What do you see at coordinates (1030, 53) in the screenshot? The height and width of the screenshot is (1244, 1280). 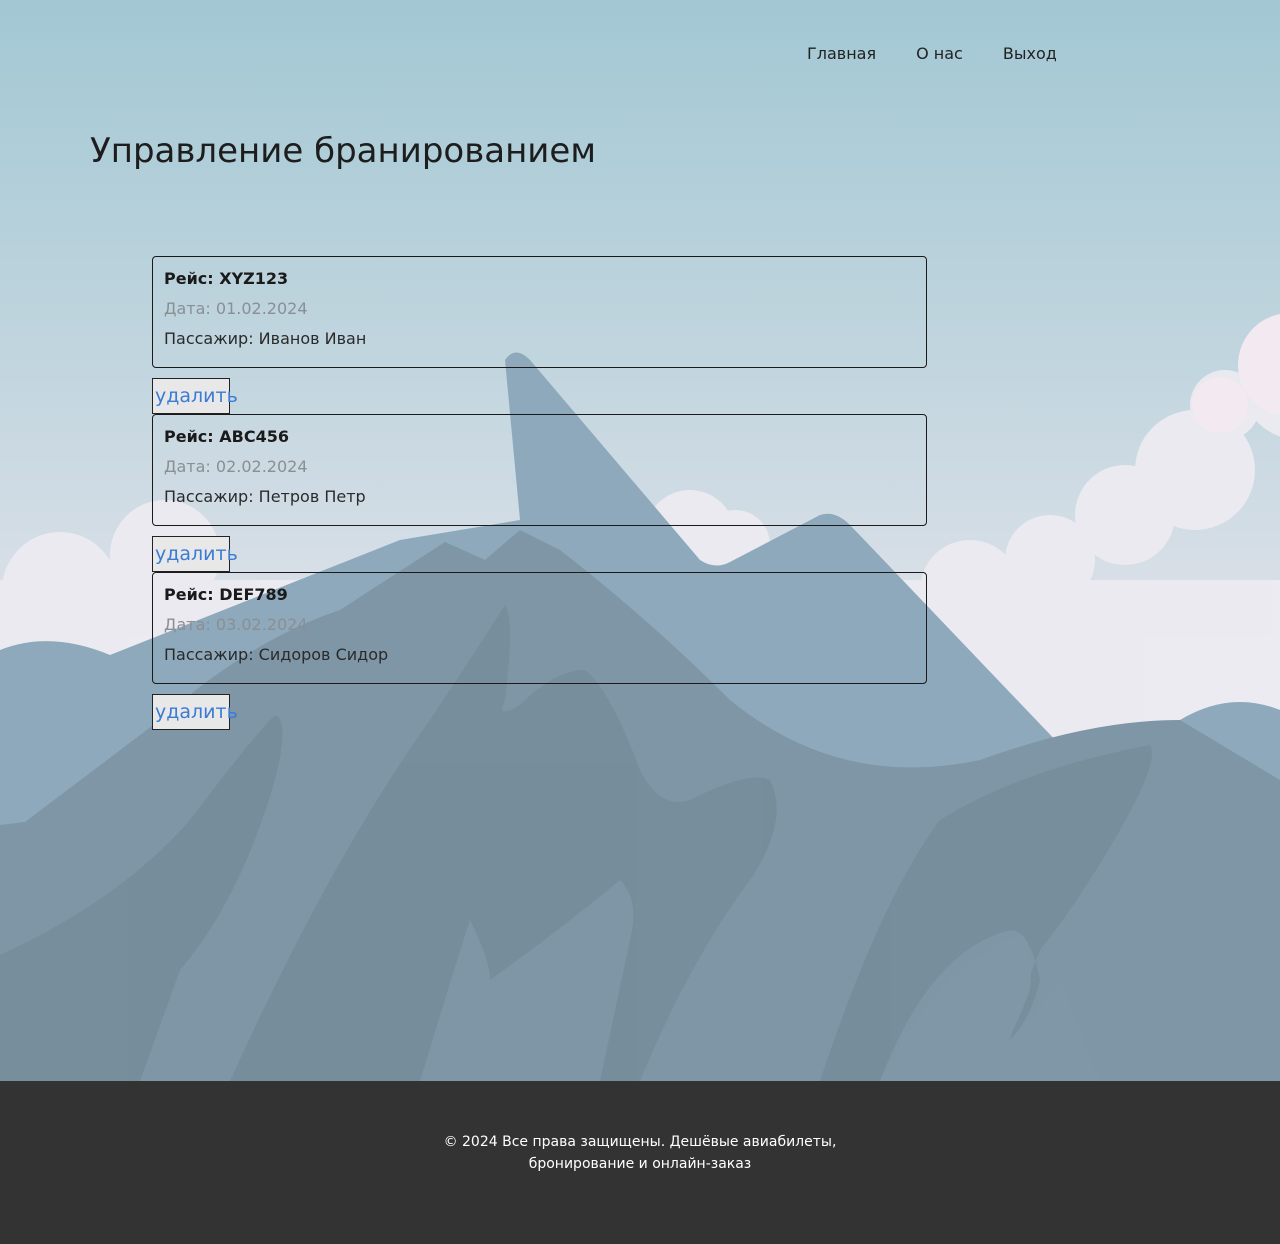 I see `nav-link-logout: Выход` at bounding box center [1030, 53].